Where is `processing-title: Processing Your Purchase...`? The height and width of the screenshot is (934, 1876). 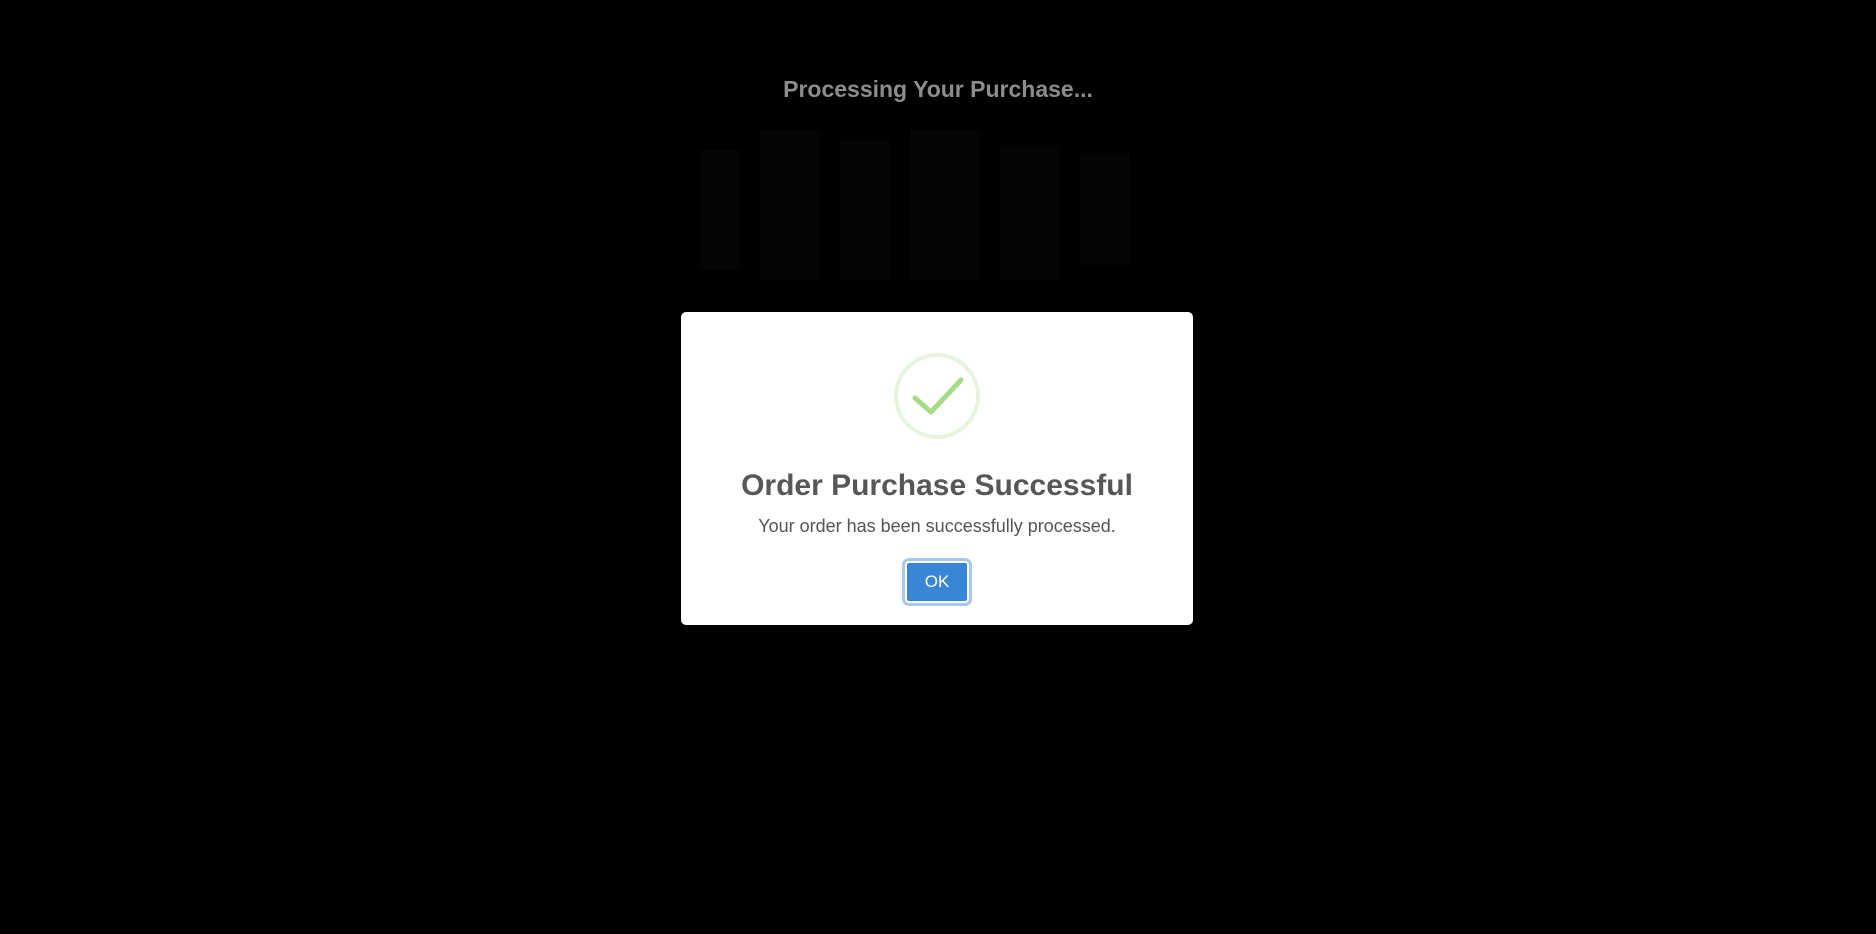 processing-title: Processing Your Purchase... is located at coordinates (938, 89).